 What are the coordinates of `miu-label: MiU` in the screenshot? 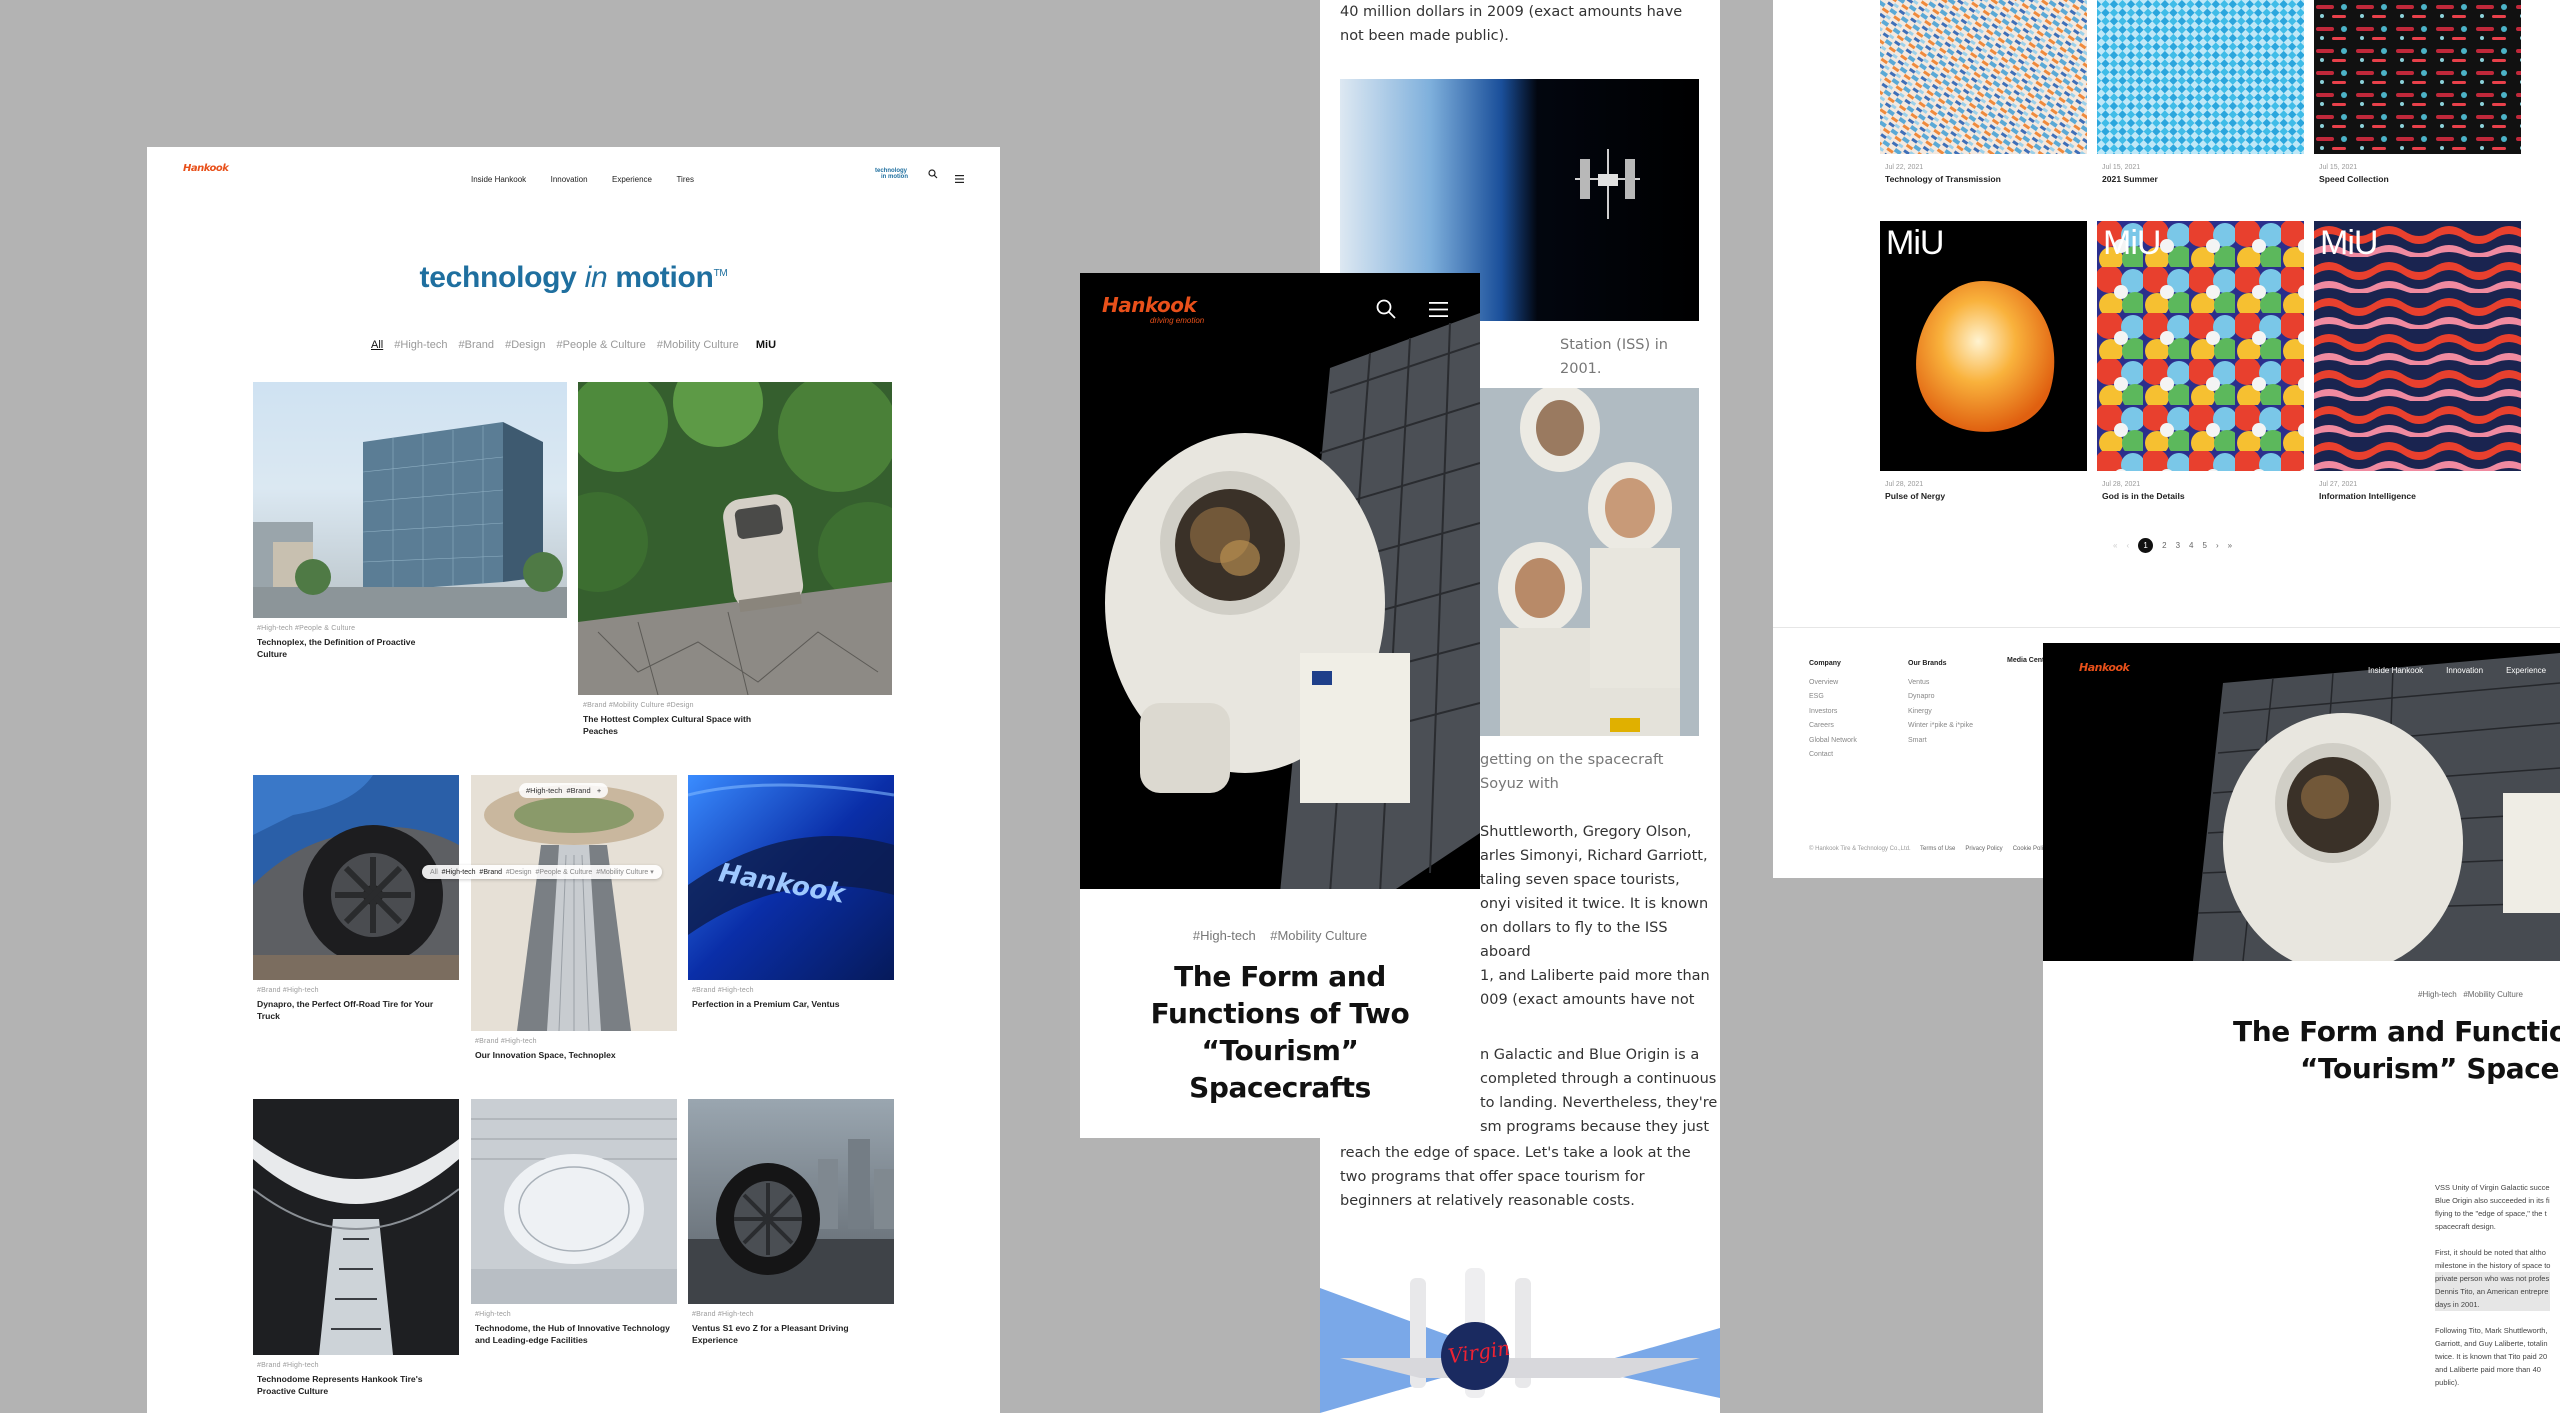 It's located at (2349, 243).